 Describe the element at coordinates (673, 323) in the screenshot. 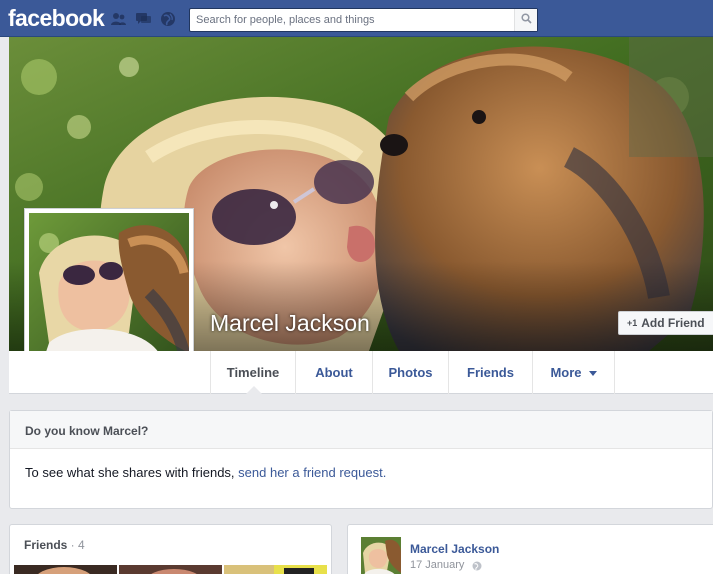

I see `add-friend-label: Add Friend` at that location.